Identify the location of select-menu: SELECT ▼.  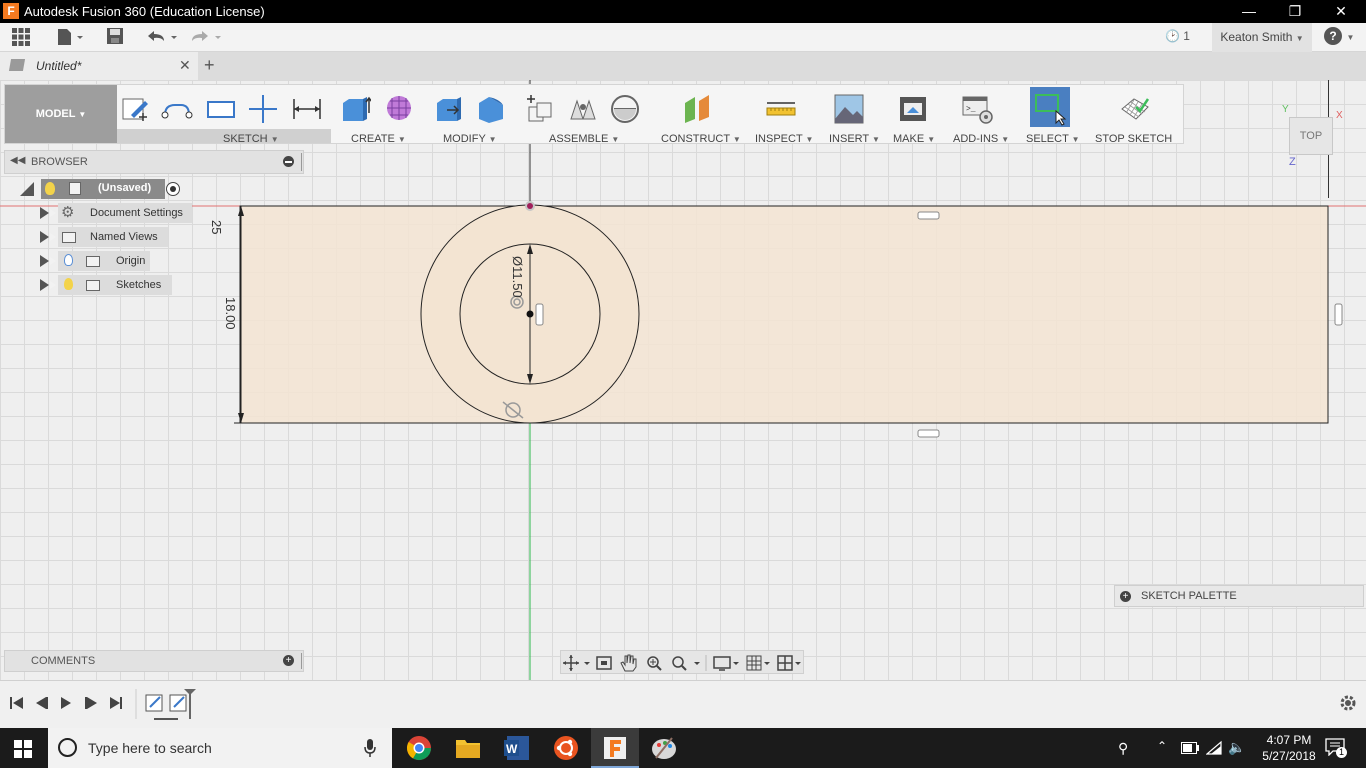
(1053, 139).